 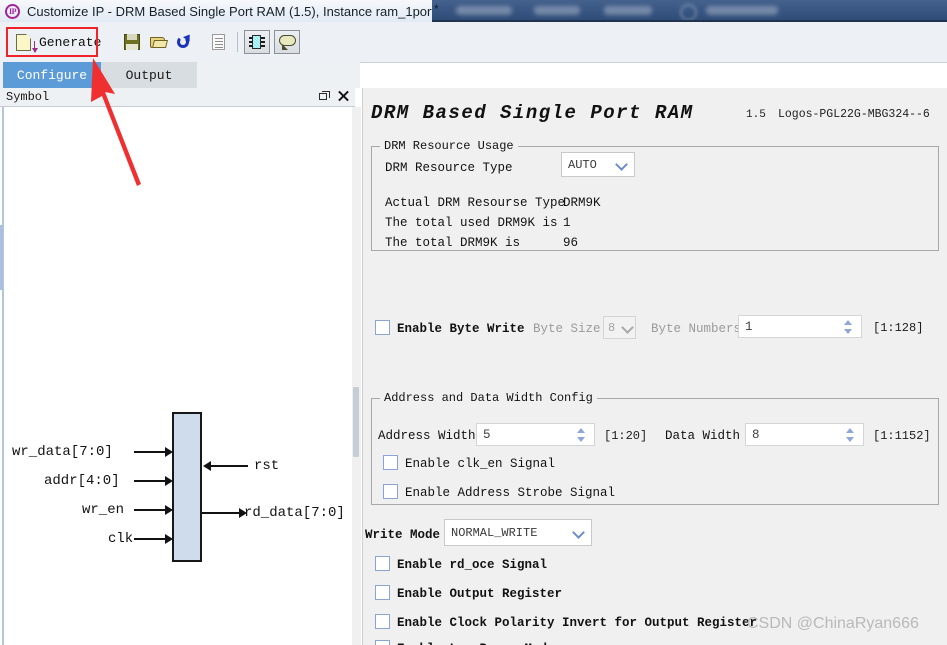 I want to click on scrollbar-thumb, so click(x=356, y=422).